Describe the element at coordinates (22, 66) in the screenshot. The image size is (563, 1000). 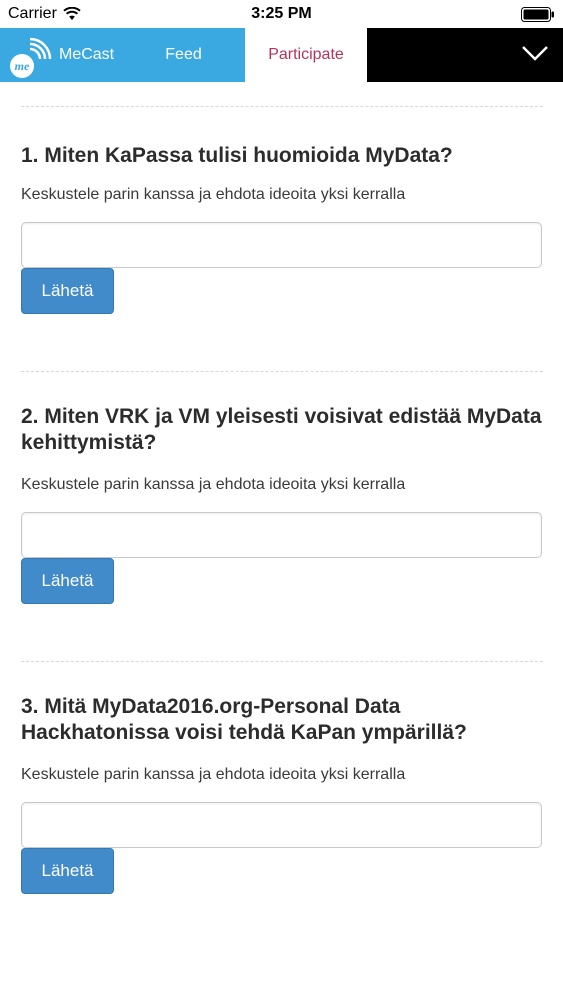
I see `logo-text: me` at that location.